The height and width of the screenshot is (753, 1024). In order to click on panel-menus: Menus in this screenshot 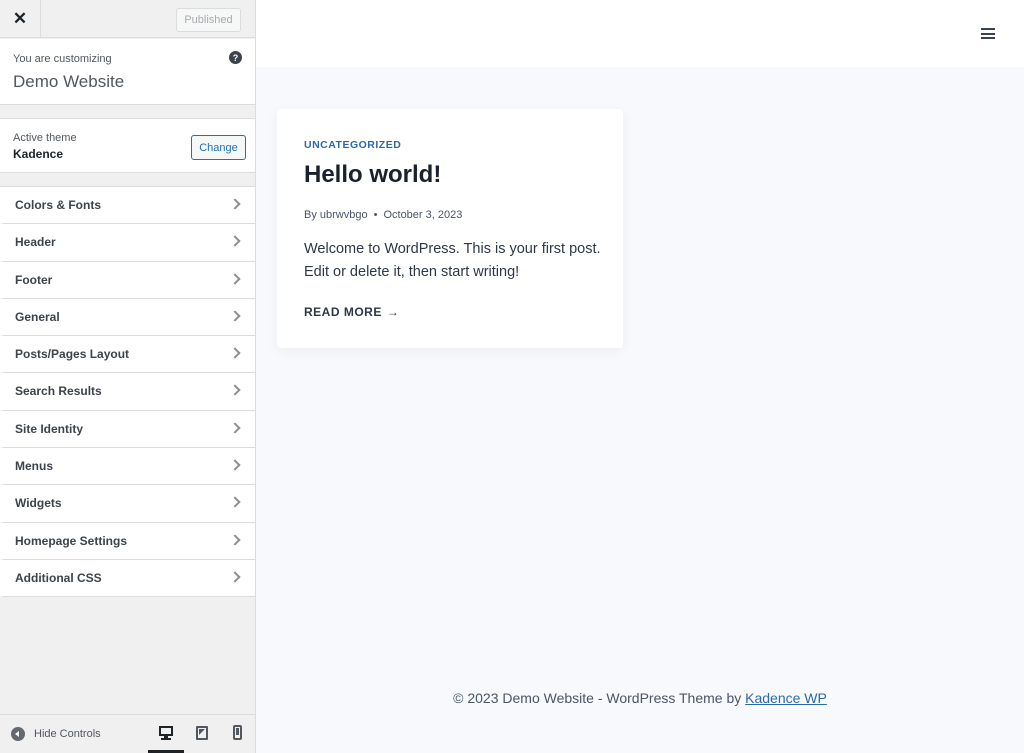, I will do `click(127, 467)`.